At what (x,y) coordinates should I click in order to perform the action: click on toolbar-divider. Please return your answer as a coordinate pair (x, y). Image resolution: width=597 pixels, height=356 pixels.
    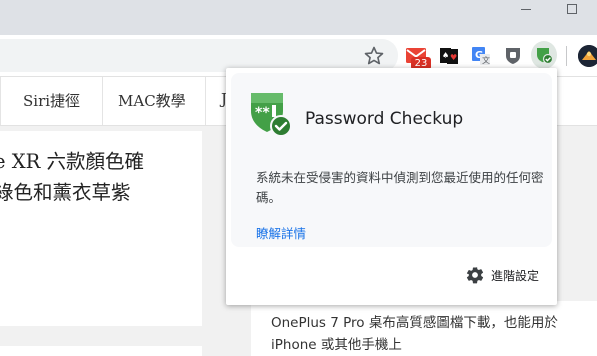
    Looking at the image, I should click on (566, 56).